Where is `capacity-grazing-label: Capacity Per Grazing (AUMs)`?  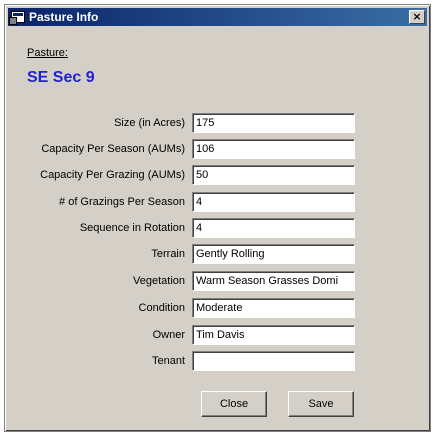 capacity-grazing-label: Capacity Per Grazing (AUMs) is located at coordinates (112, 175).